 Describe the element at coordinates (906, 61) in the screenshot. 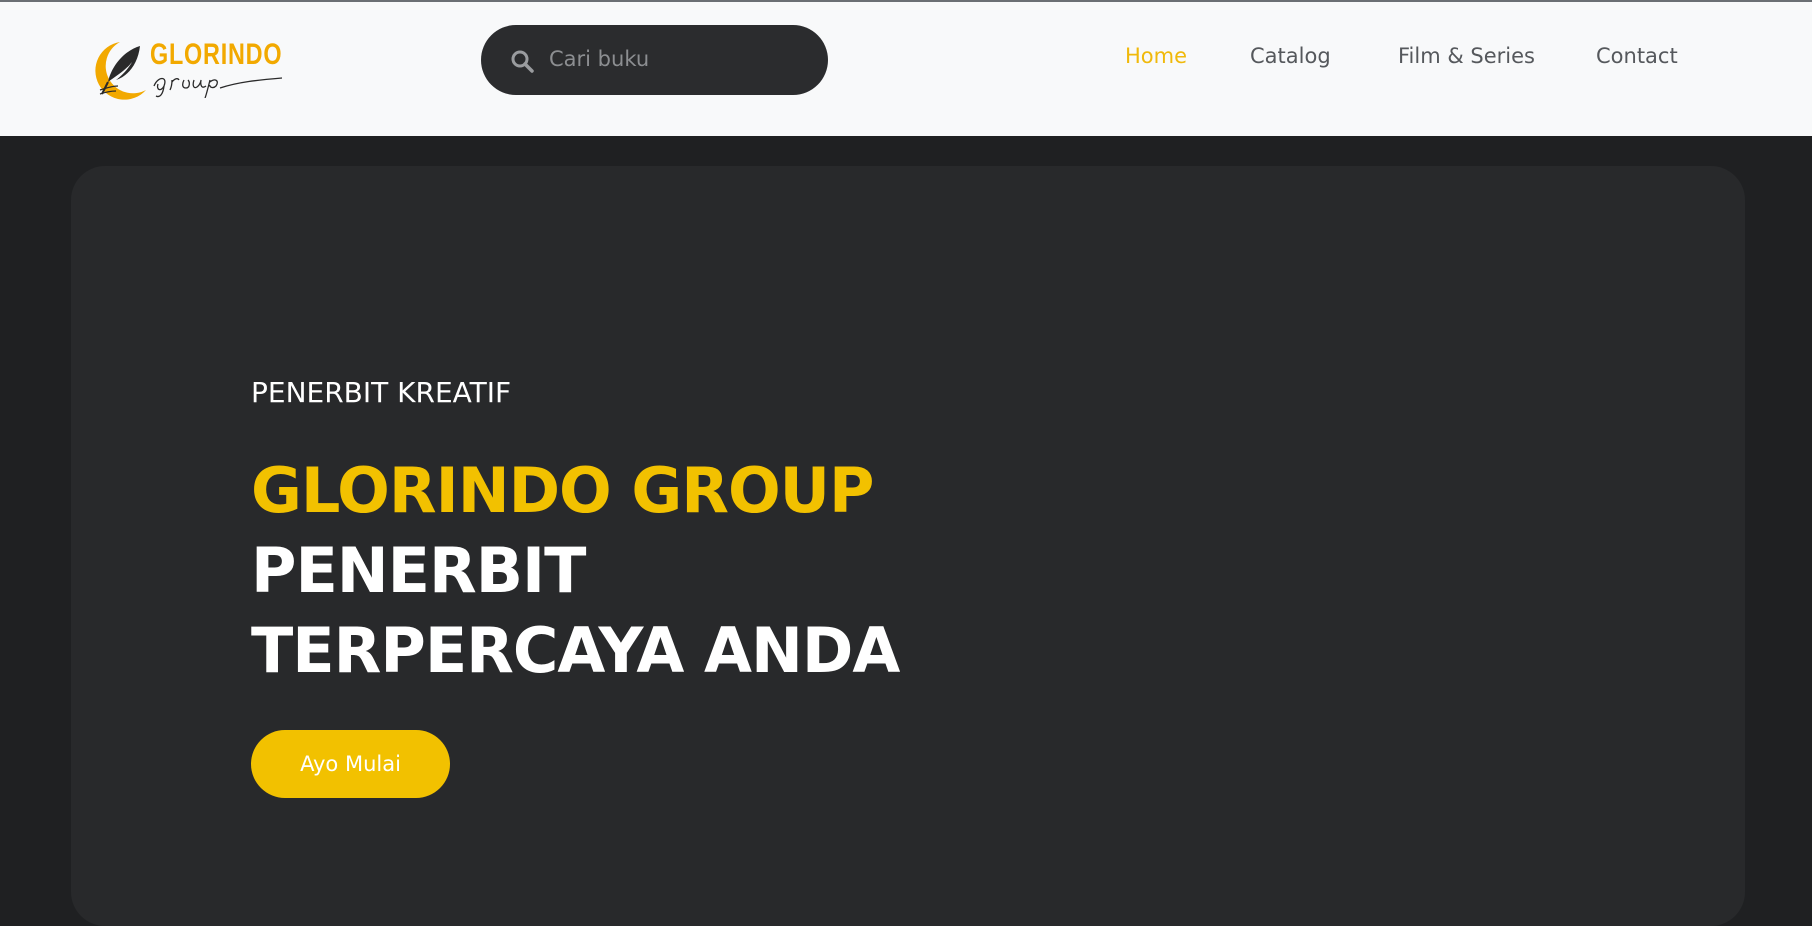

I see `main-nav: Home Catalog Film & Series Contact` at that location.